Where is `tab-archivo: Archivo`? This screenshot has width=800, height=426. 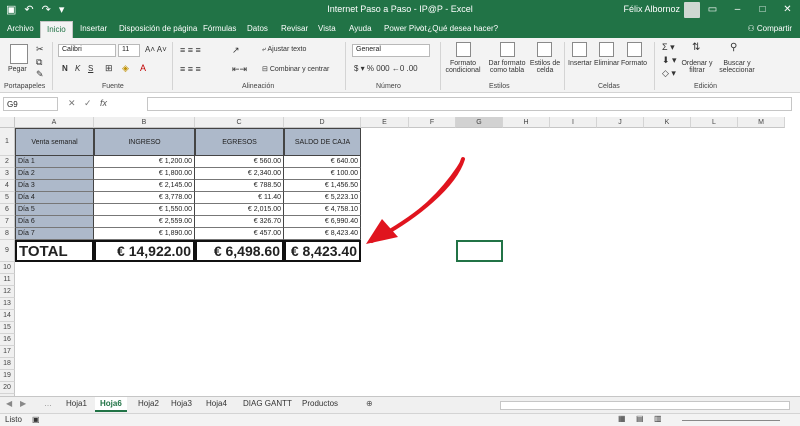
tab-archivo: Archivo is located at coordinates (20, 28).